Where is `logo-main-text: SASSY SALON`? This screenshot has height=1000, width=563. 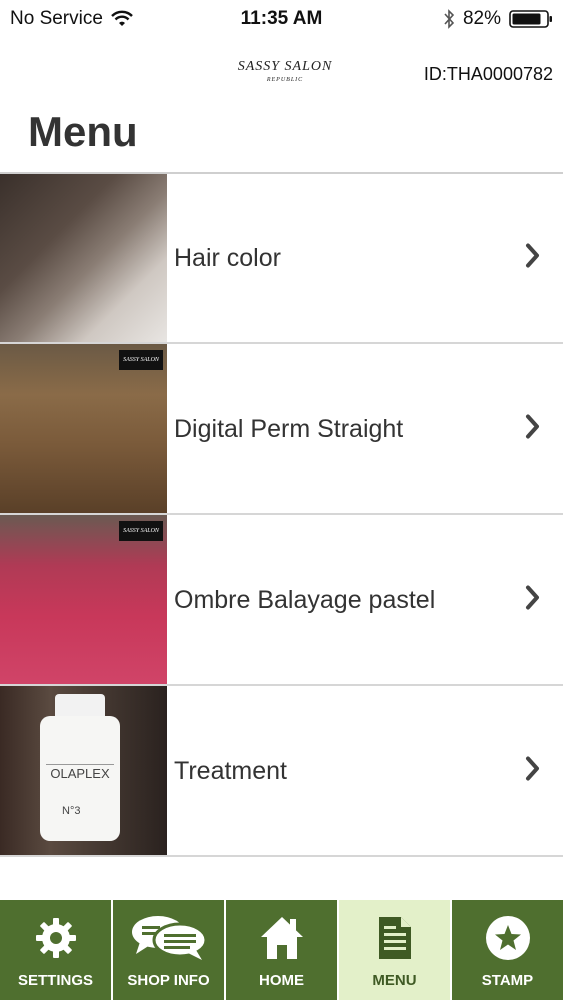 logo-main-text: SASSY SALON is located at coordinates (285, 66).